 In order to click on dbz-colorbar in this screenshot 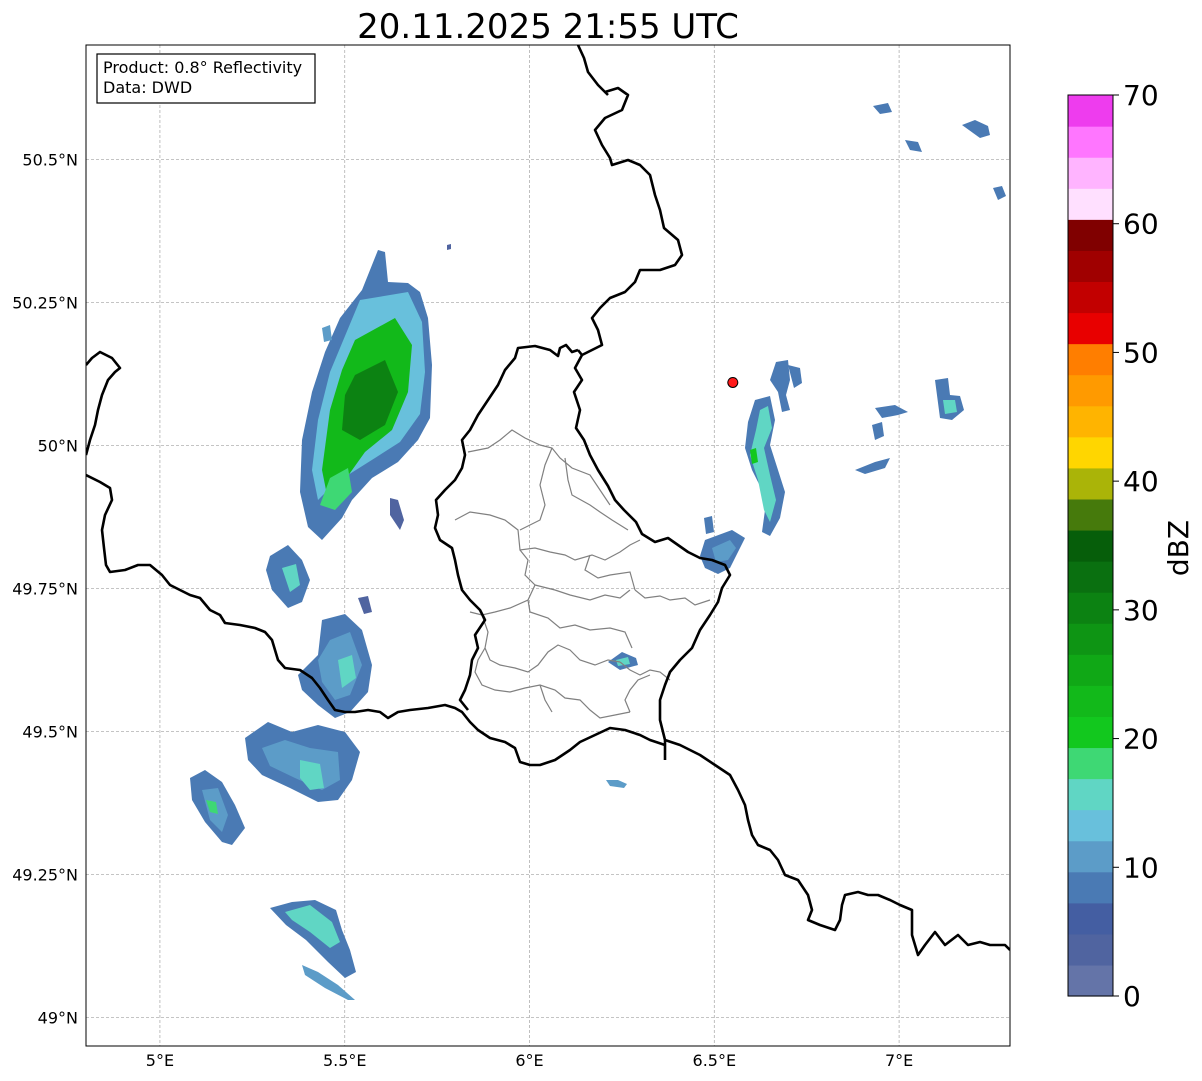, I will do `click(1090, 546)`.